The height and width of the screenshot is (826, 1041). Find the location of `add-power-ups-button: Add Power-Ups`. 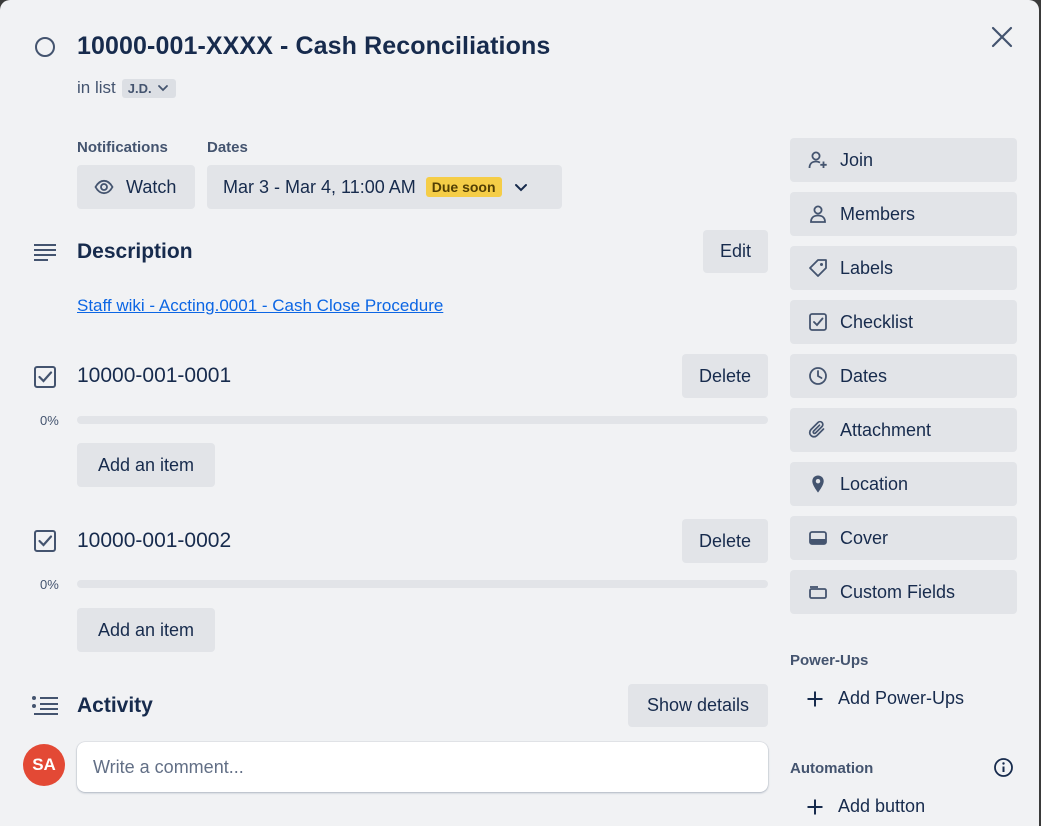

add-power-ups-button: Add Power-Ups is located at coordinates (885, 698).